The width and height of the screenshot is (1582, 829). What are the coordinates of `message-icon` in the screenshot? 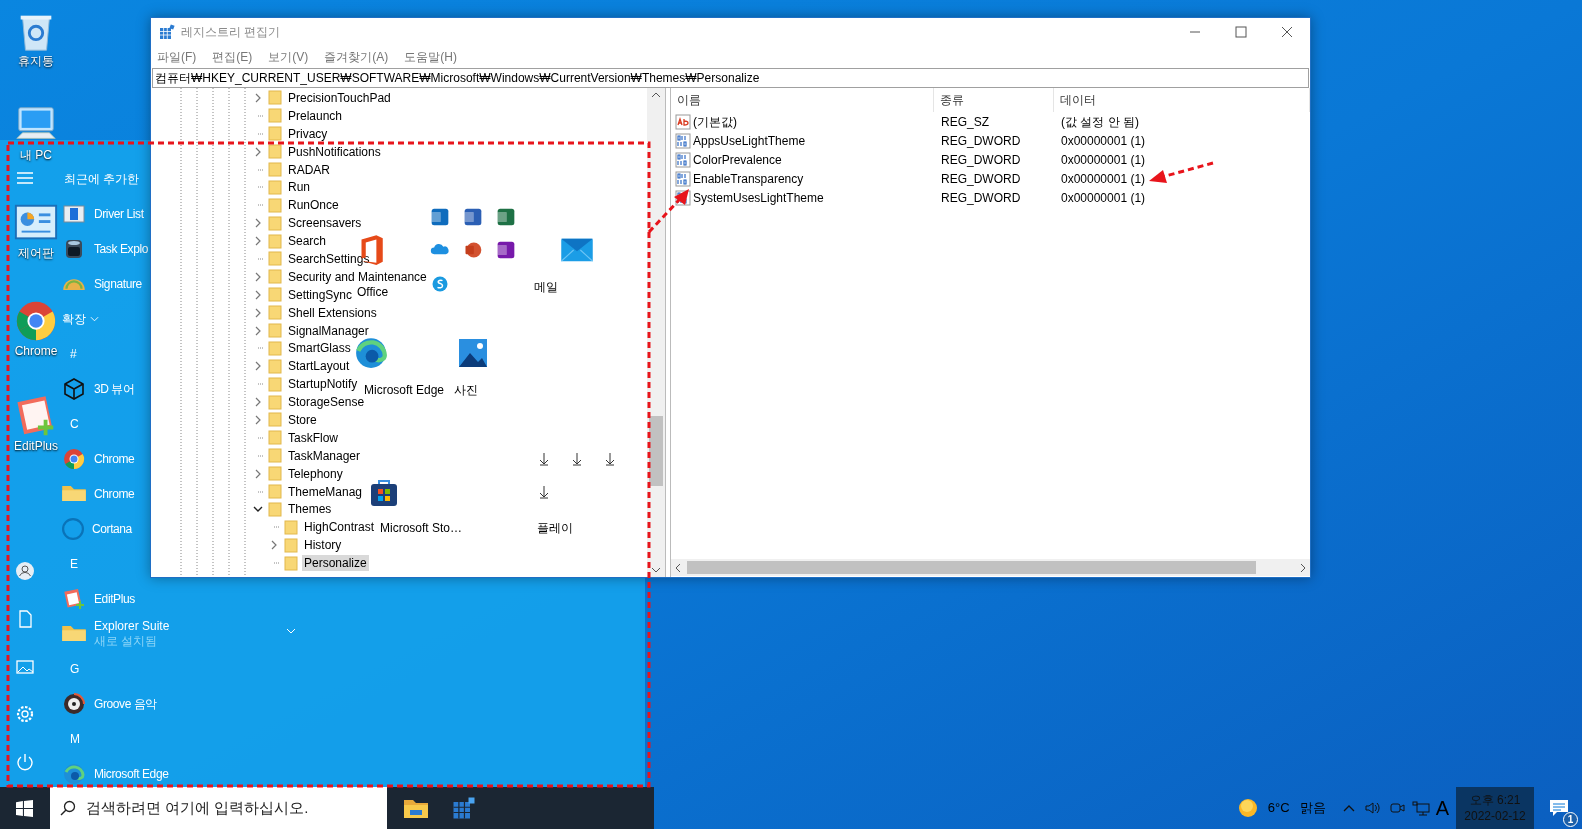 It's located at (1559, 808).